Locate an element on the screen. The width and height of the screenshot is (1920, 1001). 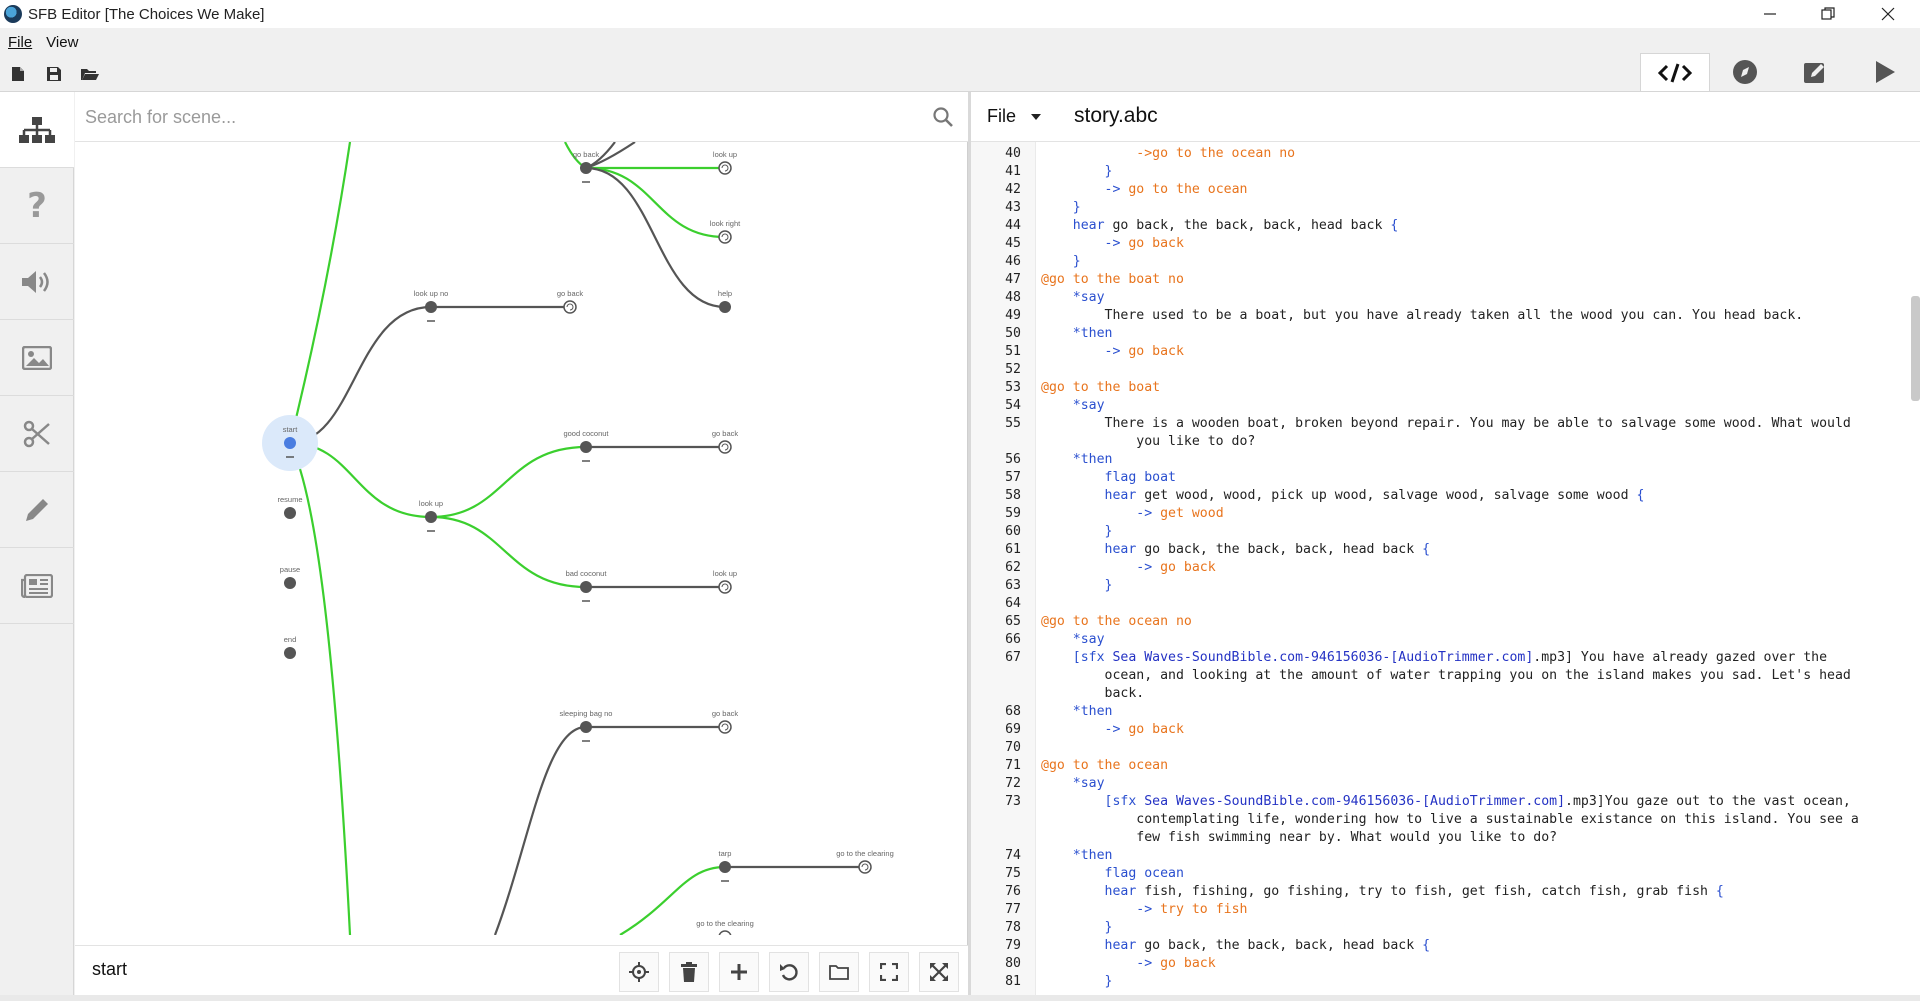
window-title: SFB Editor [The Choices We Make] is located at coordinates (146, 14).